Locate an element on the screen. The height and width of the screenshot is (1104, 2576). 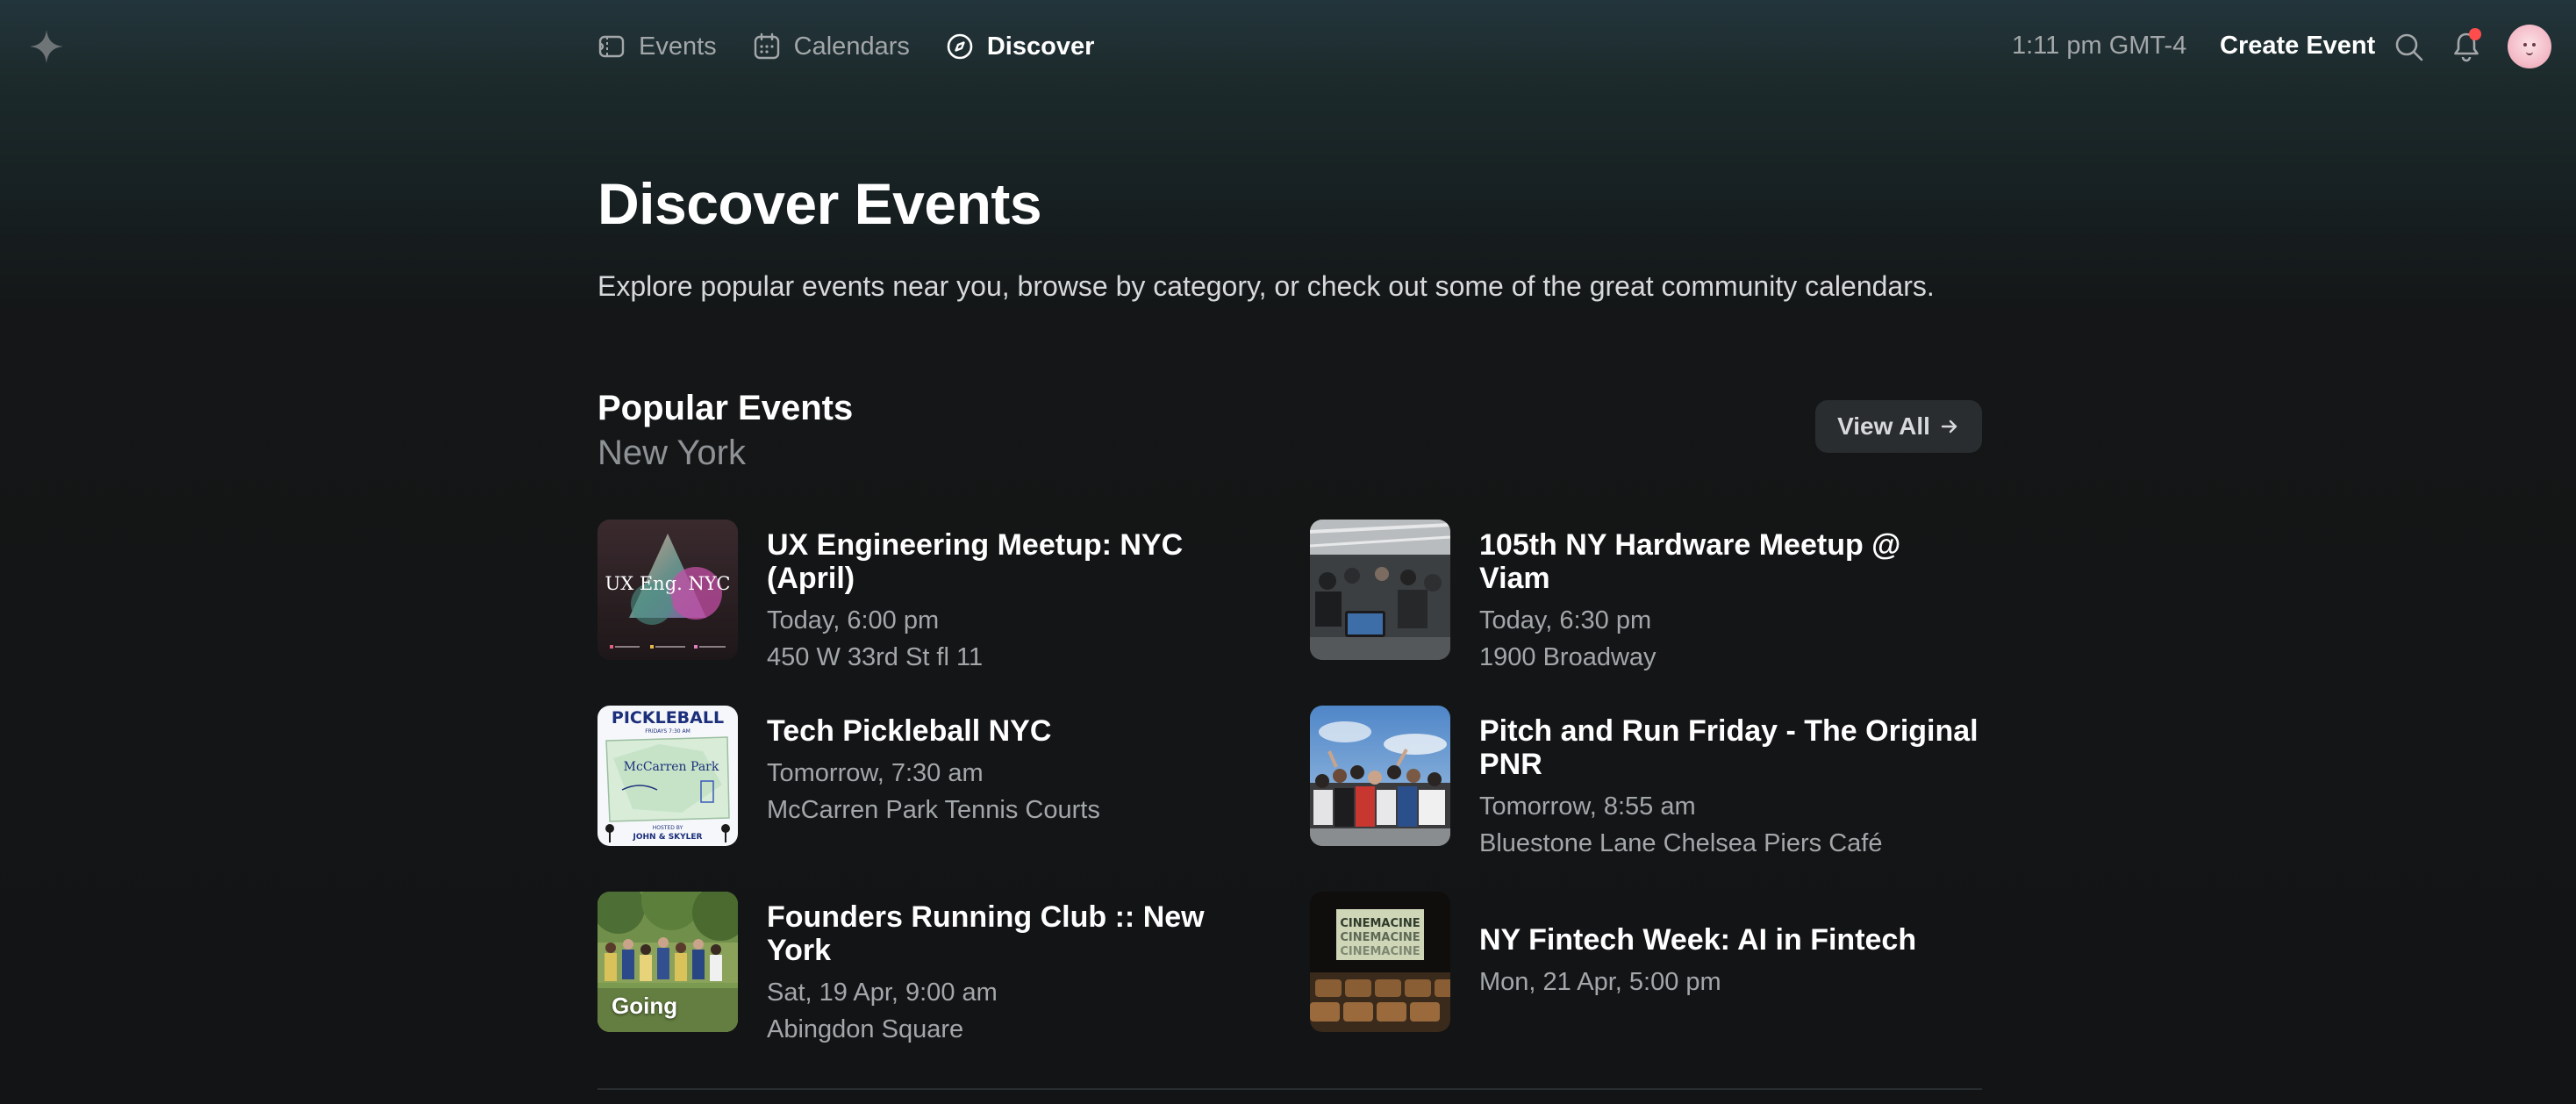
svg-text: McCarren Park is located at coordinates (671, 767).